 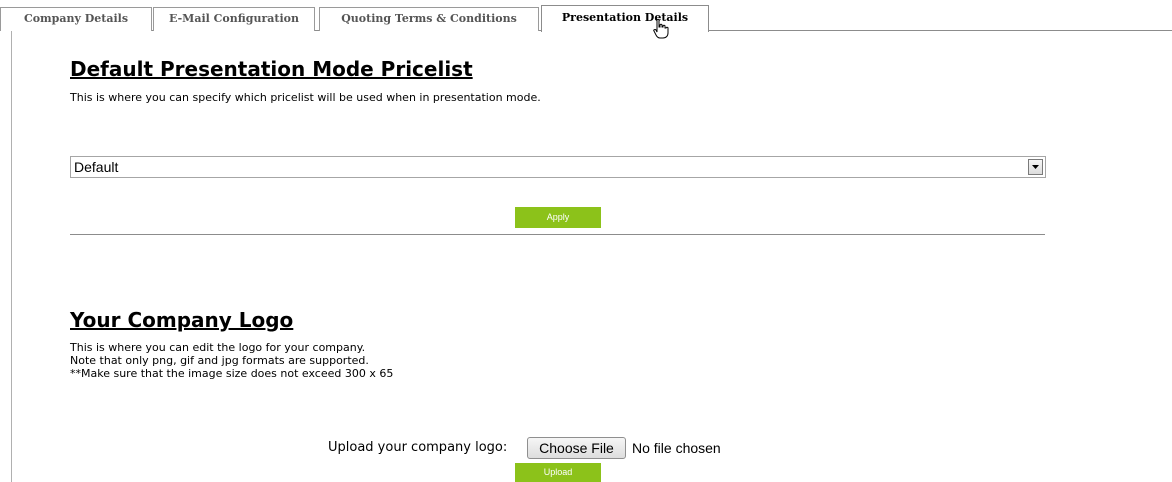 What do you see at coordinates (418, 447) in the screenshot?
I see `upload-logo-label: Upload your company logo:` at bounding box center [418, 447].